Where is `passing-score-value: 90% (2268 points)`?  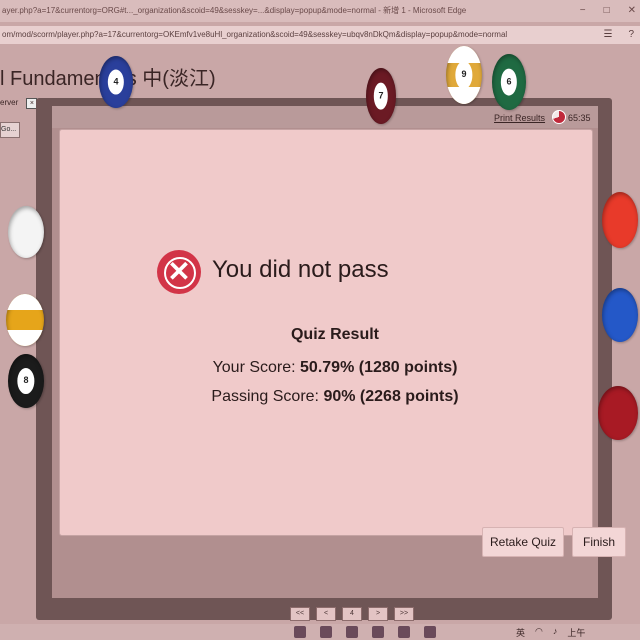
passing-score-value: 90% (2268 points) is located at coordinates (391, 396).